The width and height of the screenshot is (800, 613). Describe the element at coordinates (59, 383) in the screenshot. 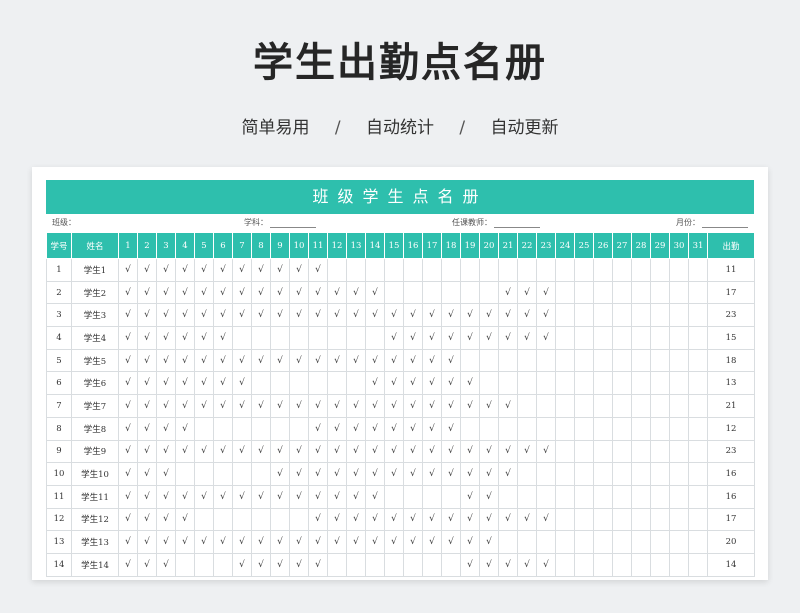

I see `cell-student-no: 6` at that location.